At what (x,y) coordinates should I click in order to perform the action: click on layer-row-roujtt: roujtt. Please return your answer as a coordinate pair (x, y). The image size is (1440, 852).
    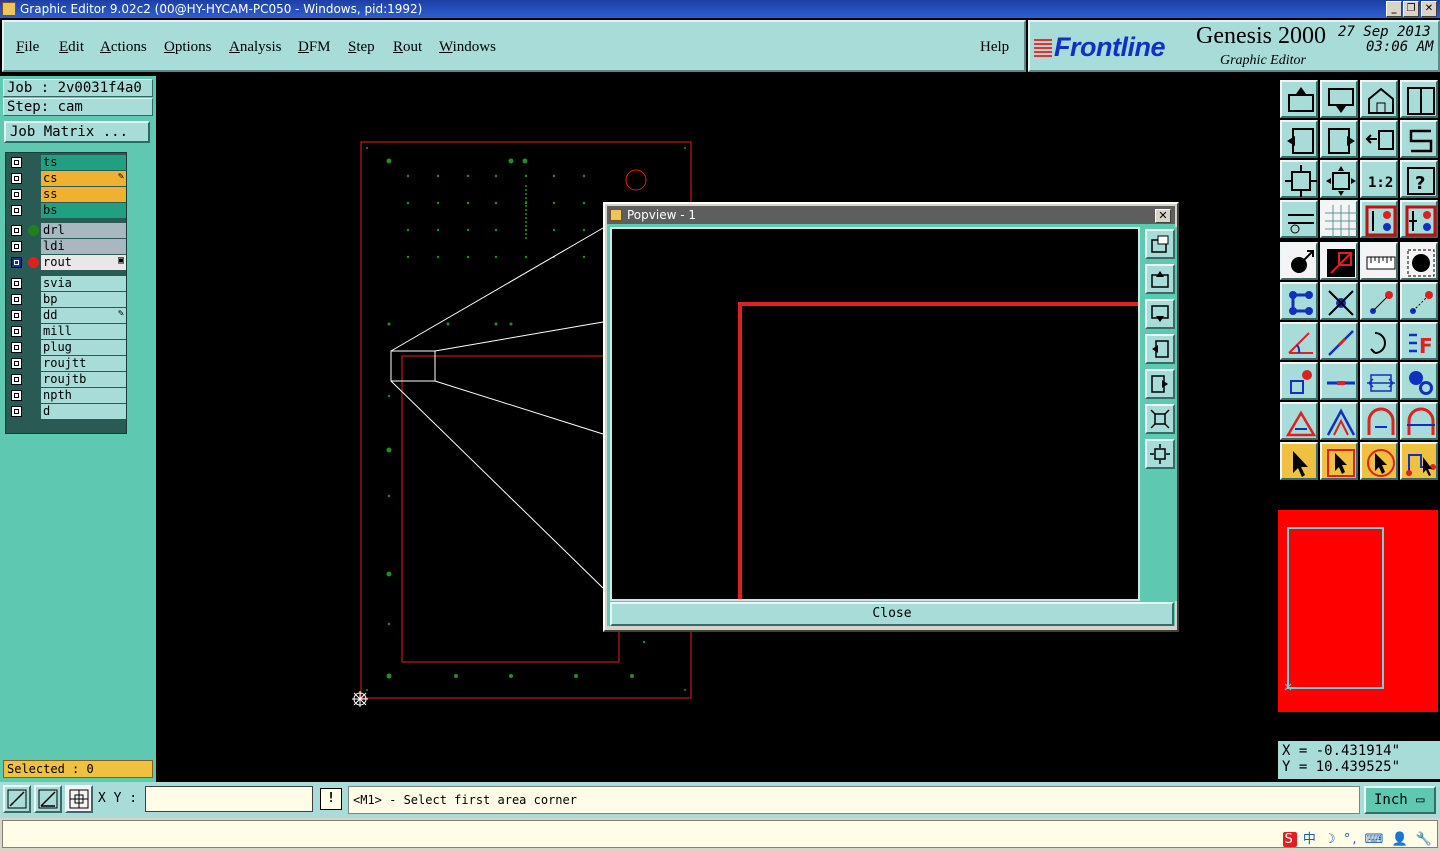
    Looking at the image, I should click on (67, 363).